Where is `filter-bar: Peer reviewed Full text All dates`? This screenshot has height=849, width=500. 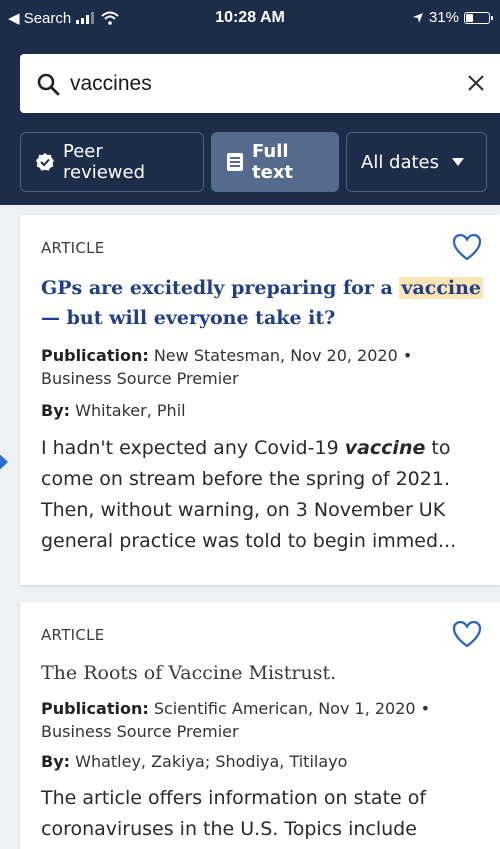 filter-bar: Peer reviewed Full text All dates is located at coordinates (253, 162).